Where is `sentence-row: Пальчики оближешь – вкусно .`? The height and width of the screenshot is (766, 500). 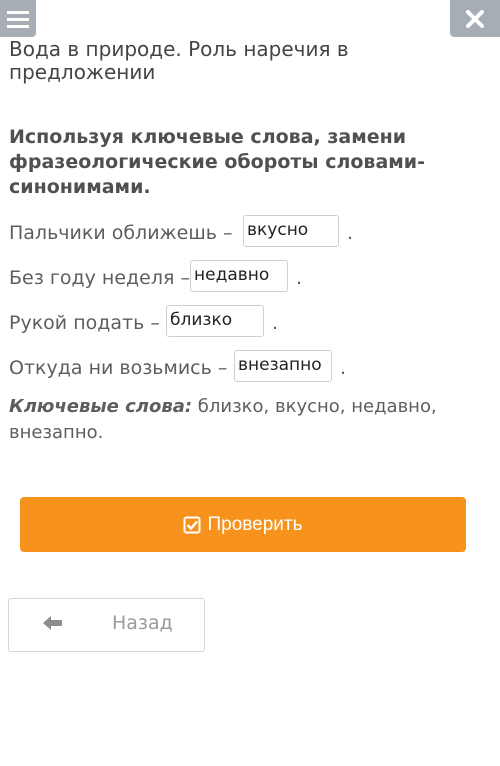 sentence-row: Пальчики оближешь – вкусно . is located at coordinates (249, 231).